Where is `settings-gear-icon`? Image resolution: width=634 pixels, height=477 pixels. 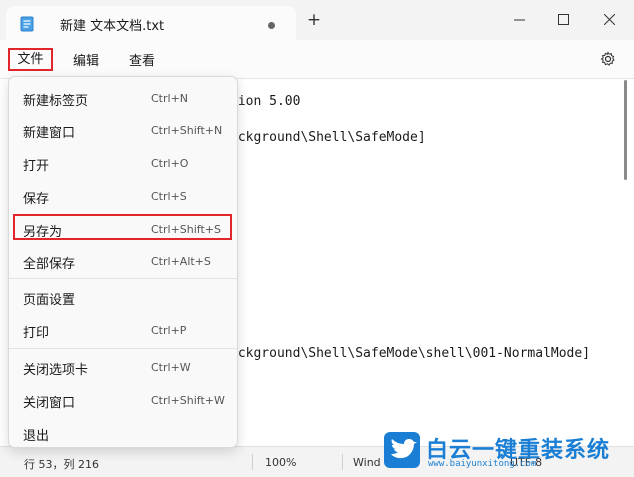
settings-gear-icon is located at coordinates (608, 59).